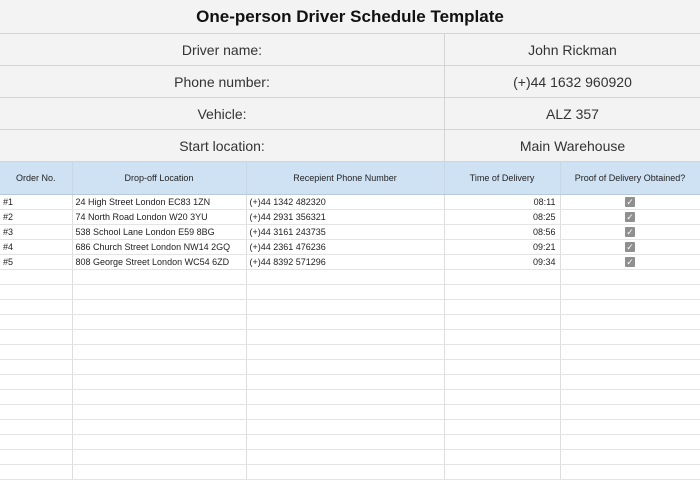 Image resolution: width=700 pixels, height=480 pixels. What do you see at coordinates (502, 217) in the screenshot?
I see `delivery-time-cell: 08:25` at bounding box center [502, 217].